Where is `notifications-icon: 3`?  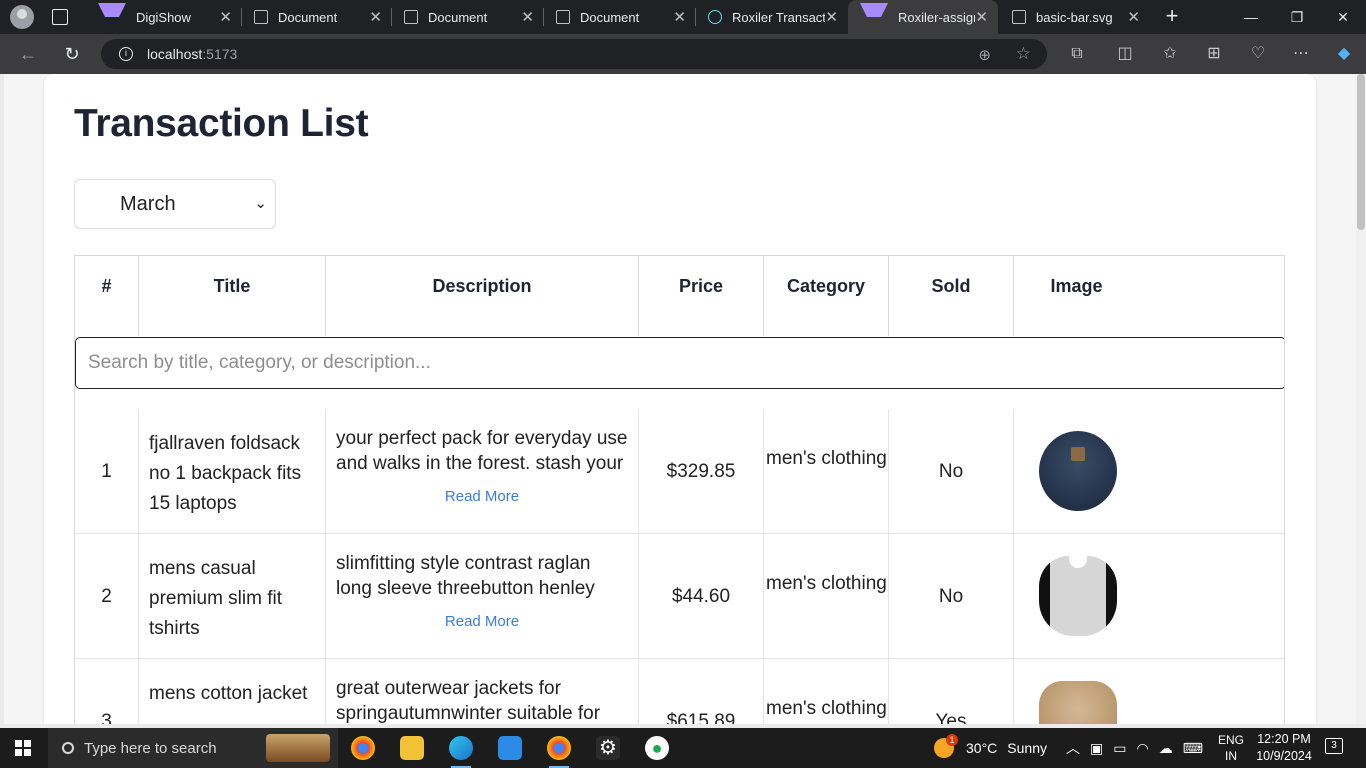 notifications-icon: 3 is located at coordinates (1334, 746).